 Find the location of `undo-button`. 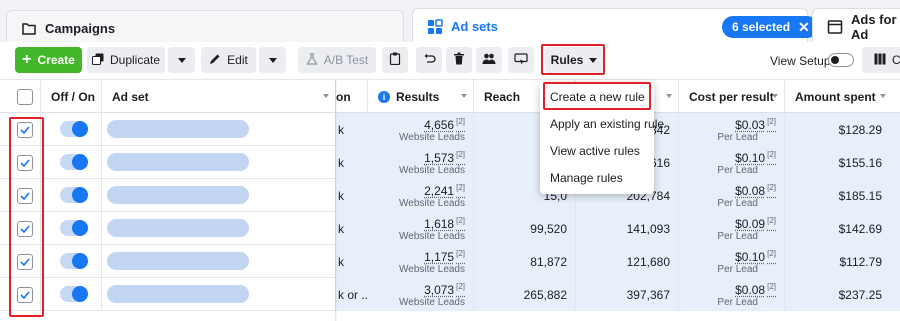

undo-button is located at coordinates (429, 60).